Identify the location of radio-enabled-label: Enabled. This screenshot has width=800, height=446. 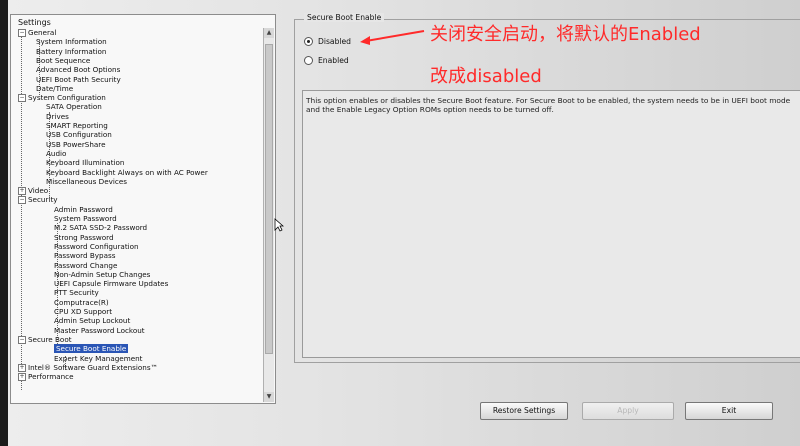
(333, 60).